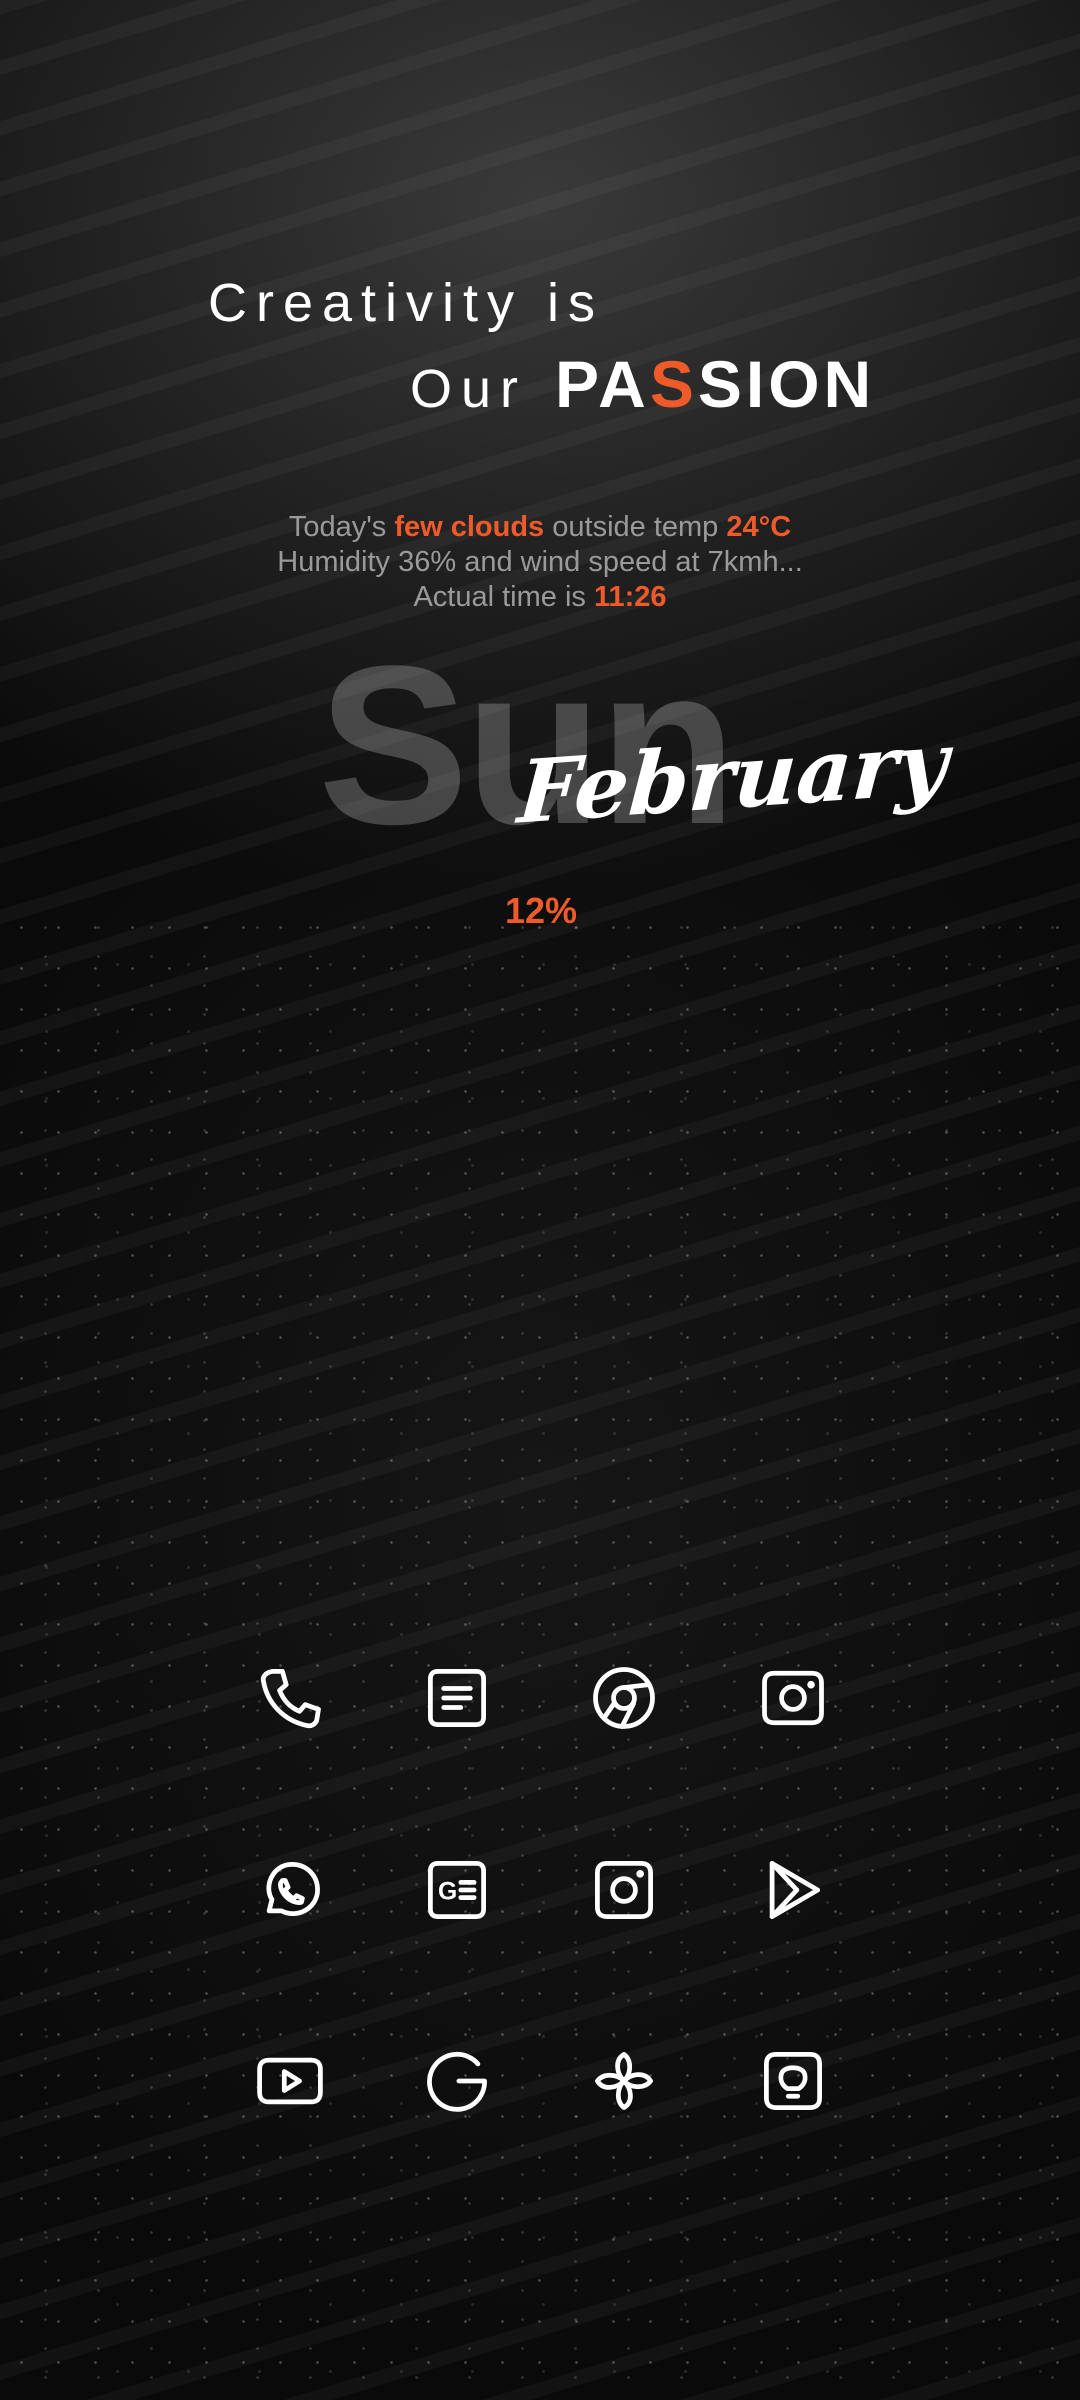  I want to click on google-app, so click(457, 2081).